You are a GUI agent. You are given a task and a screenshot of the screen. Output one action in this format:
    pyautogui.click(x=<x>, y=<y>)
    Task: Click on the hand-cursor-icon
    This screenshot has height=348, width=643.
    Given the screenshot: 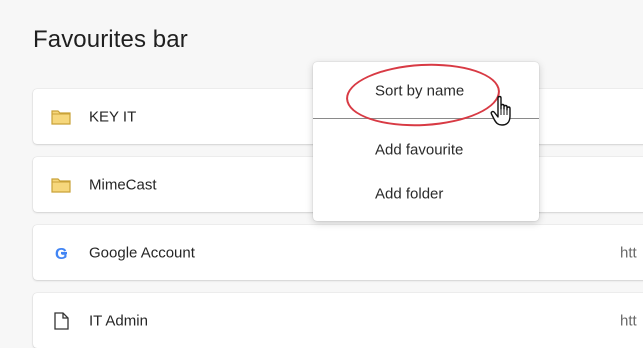 What is the action you would take?
    pyautogui.click(x=500, y=110)
    